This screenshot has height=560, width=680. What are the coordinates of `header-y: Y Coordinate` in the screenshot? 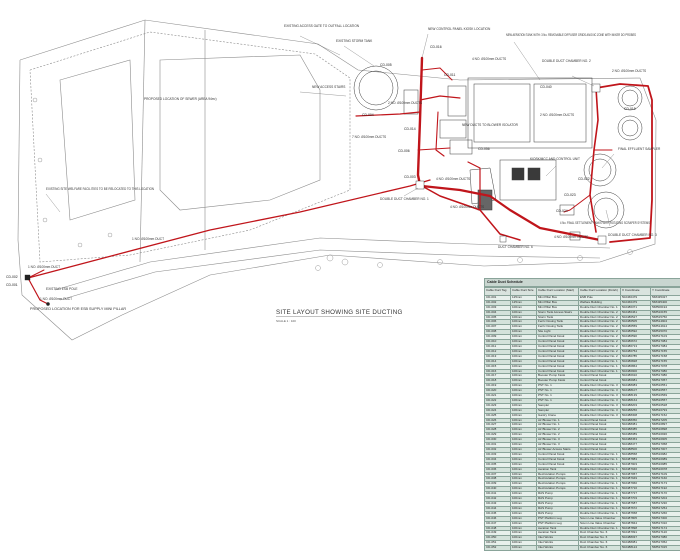 It's located at (665, 291).